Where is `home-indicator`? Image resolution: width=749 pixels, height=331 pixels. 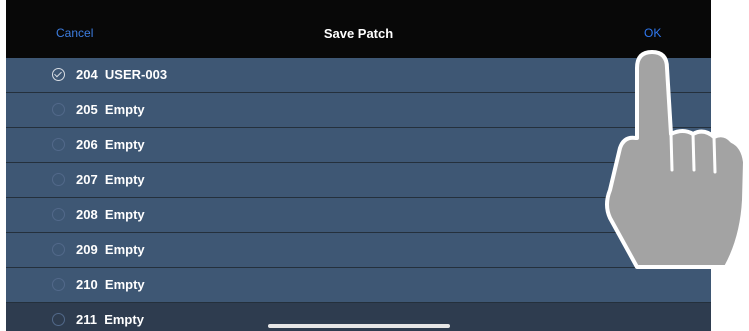
home-indicator is located at coordinates (359, 326).